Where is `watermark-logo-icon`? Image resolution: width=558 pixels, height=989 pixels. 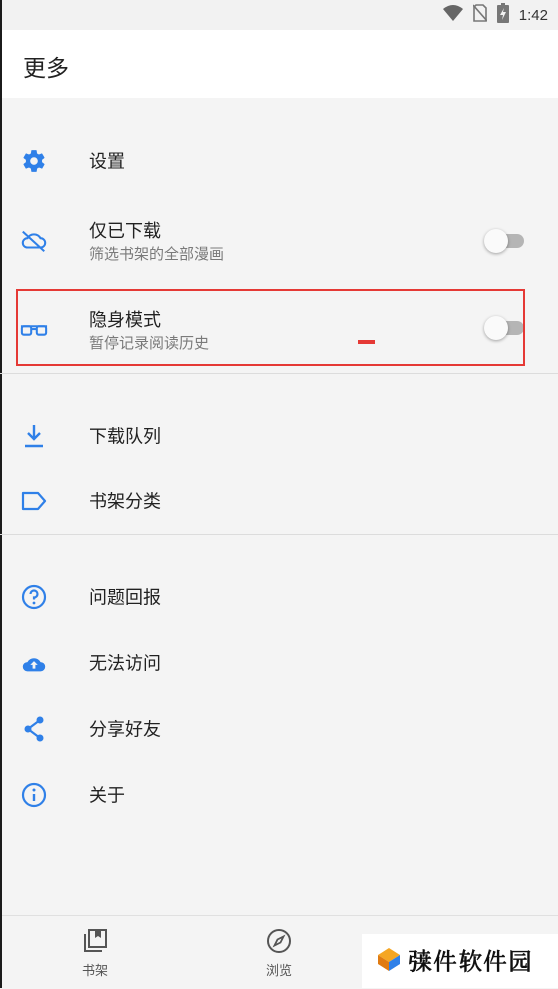 watermark-logo-icon is located at coordinates (389, 961).